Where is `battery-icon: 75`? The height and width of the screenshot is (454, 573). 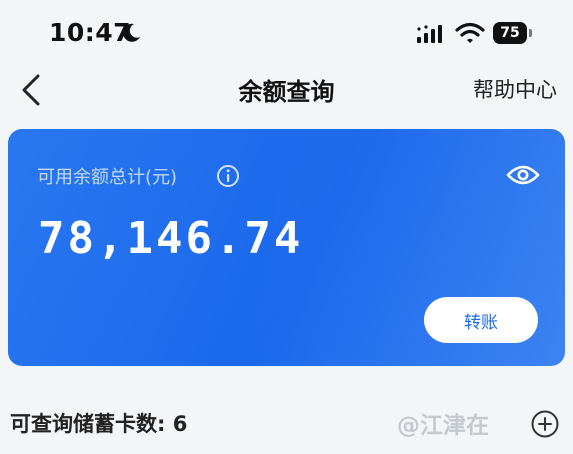
battery-icon: 75 is located at coordinates (513, 33).